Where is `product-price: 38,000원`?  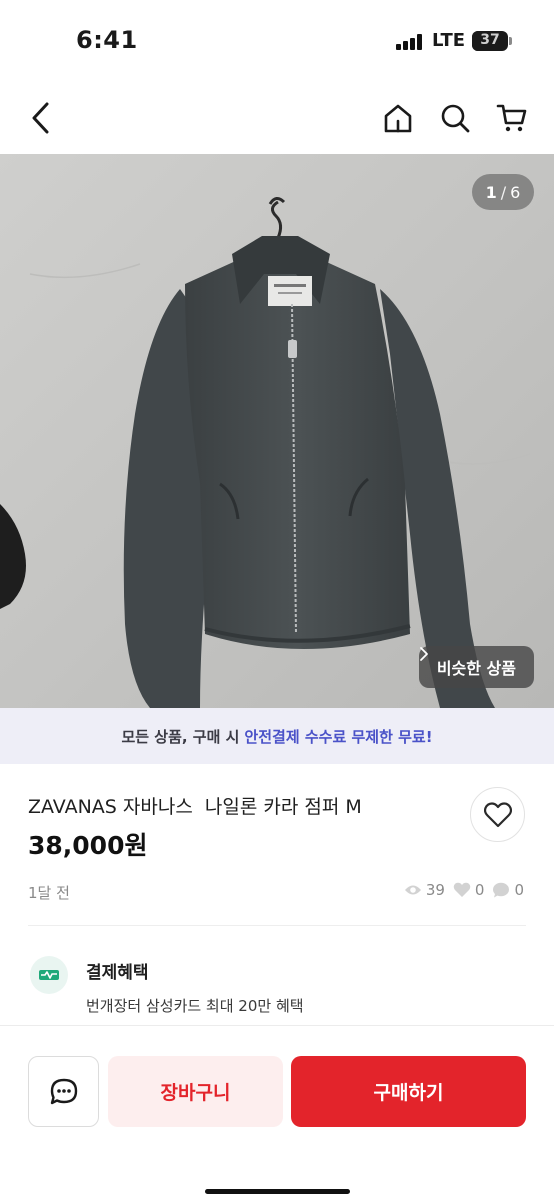
product-price: 38,000원 is located at coordinates (88, 845).